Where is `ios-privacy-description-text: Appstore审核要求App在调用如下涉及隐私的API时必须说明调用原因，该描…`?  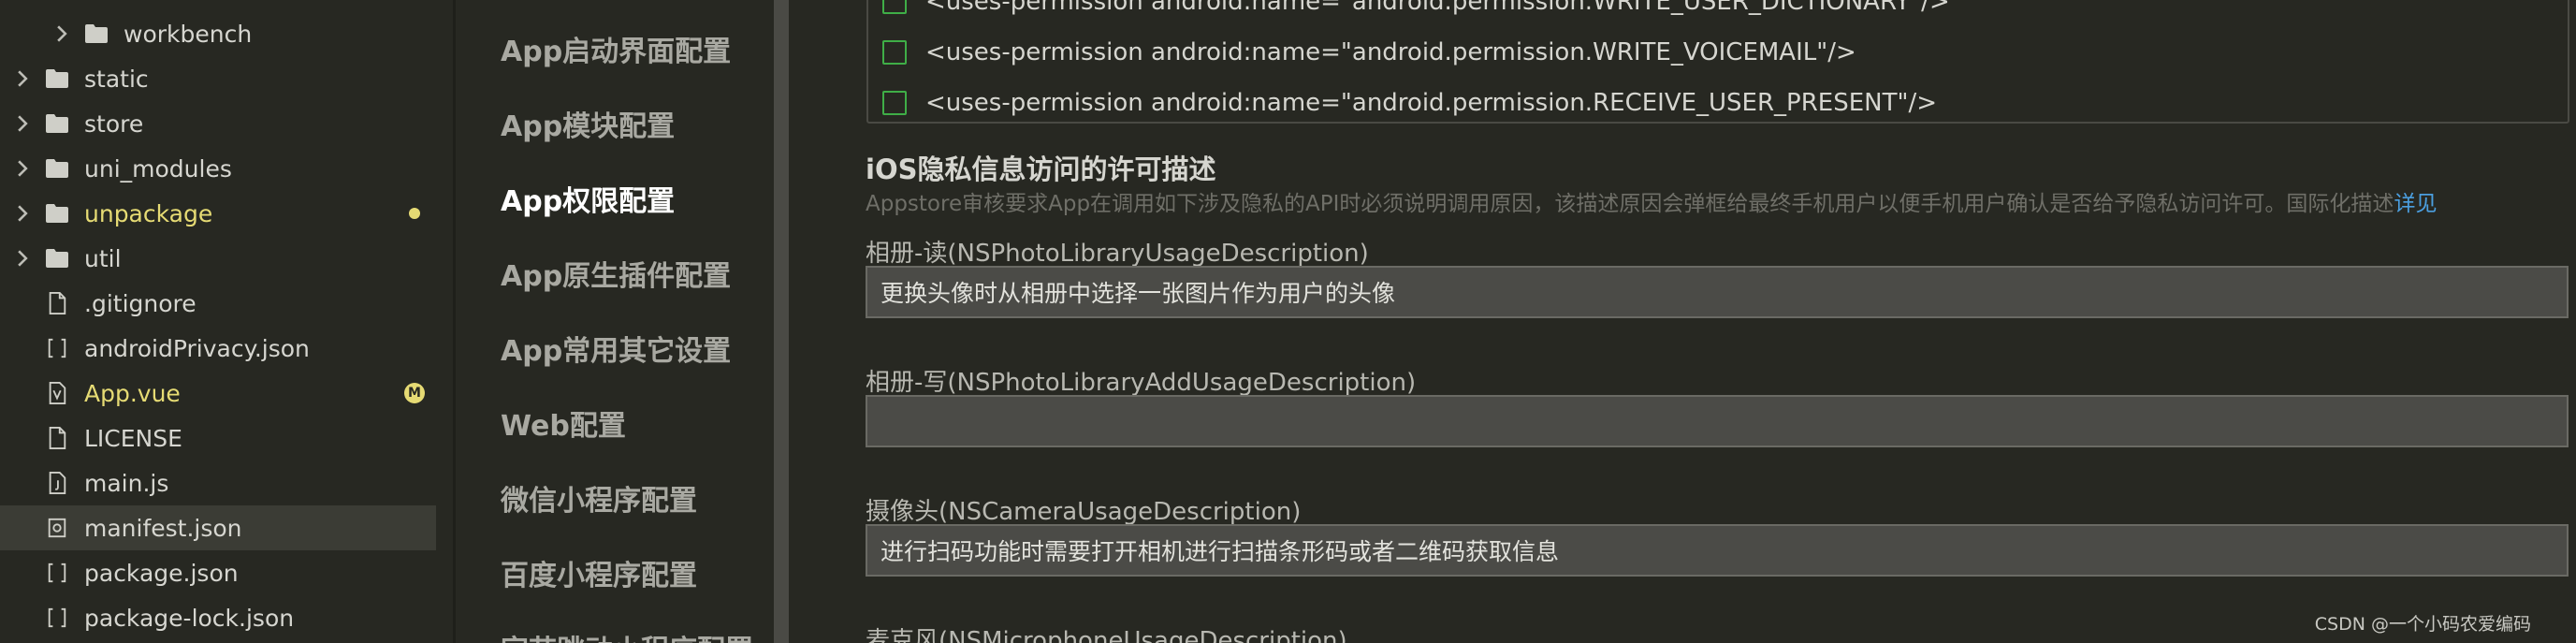
ios-privacy-description-text: Appstore审核要求App在调用如下涉及隐私的API时必须说明调用原因，该描… is located at coordinates (1630, 204).